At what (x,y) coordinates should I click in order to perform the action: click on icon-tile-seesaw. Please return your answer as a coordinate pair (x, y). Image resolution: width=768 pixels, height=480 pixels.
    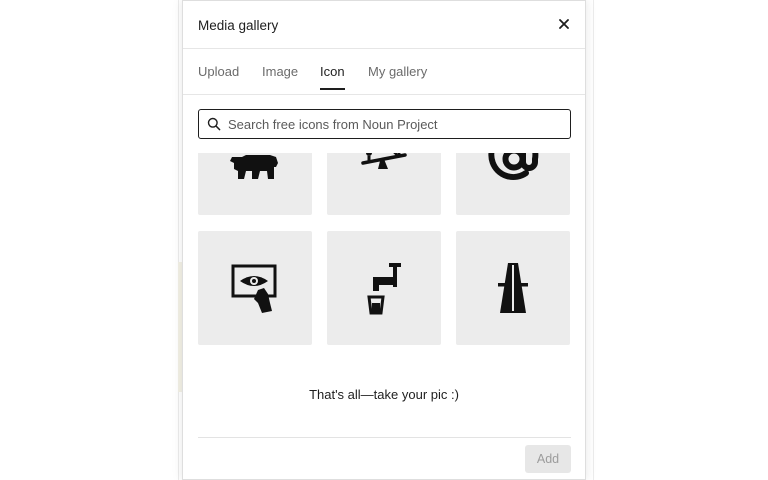
    Looking at the image, I should click on (384, 184).